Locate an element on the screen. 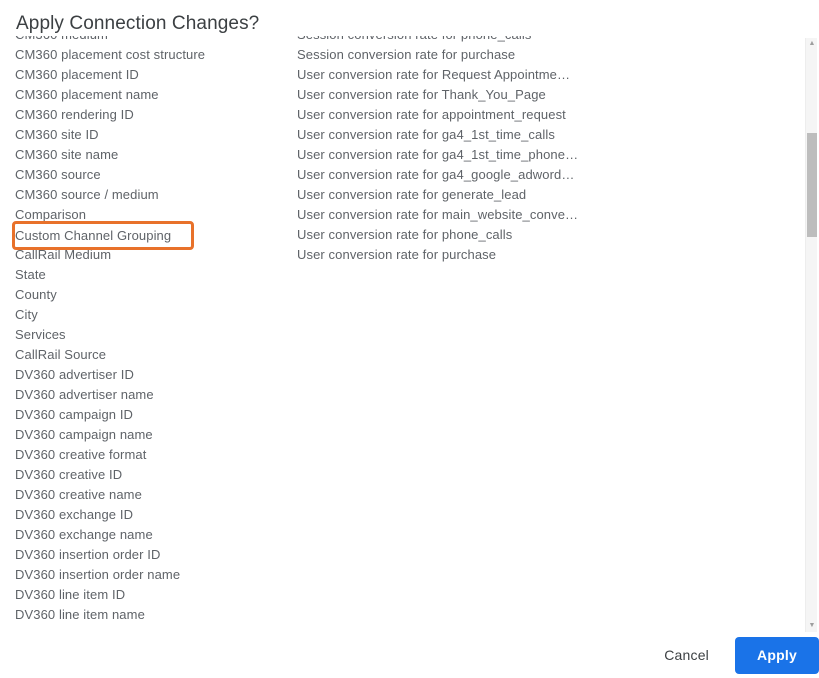  field-list-item: DV360 line item name is located at coordinates (150, 615).